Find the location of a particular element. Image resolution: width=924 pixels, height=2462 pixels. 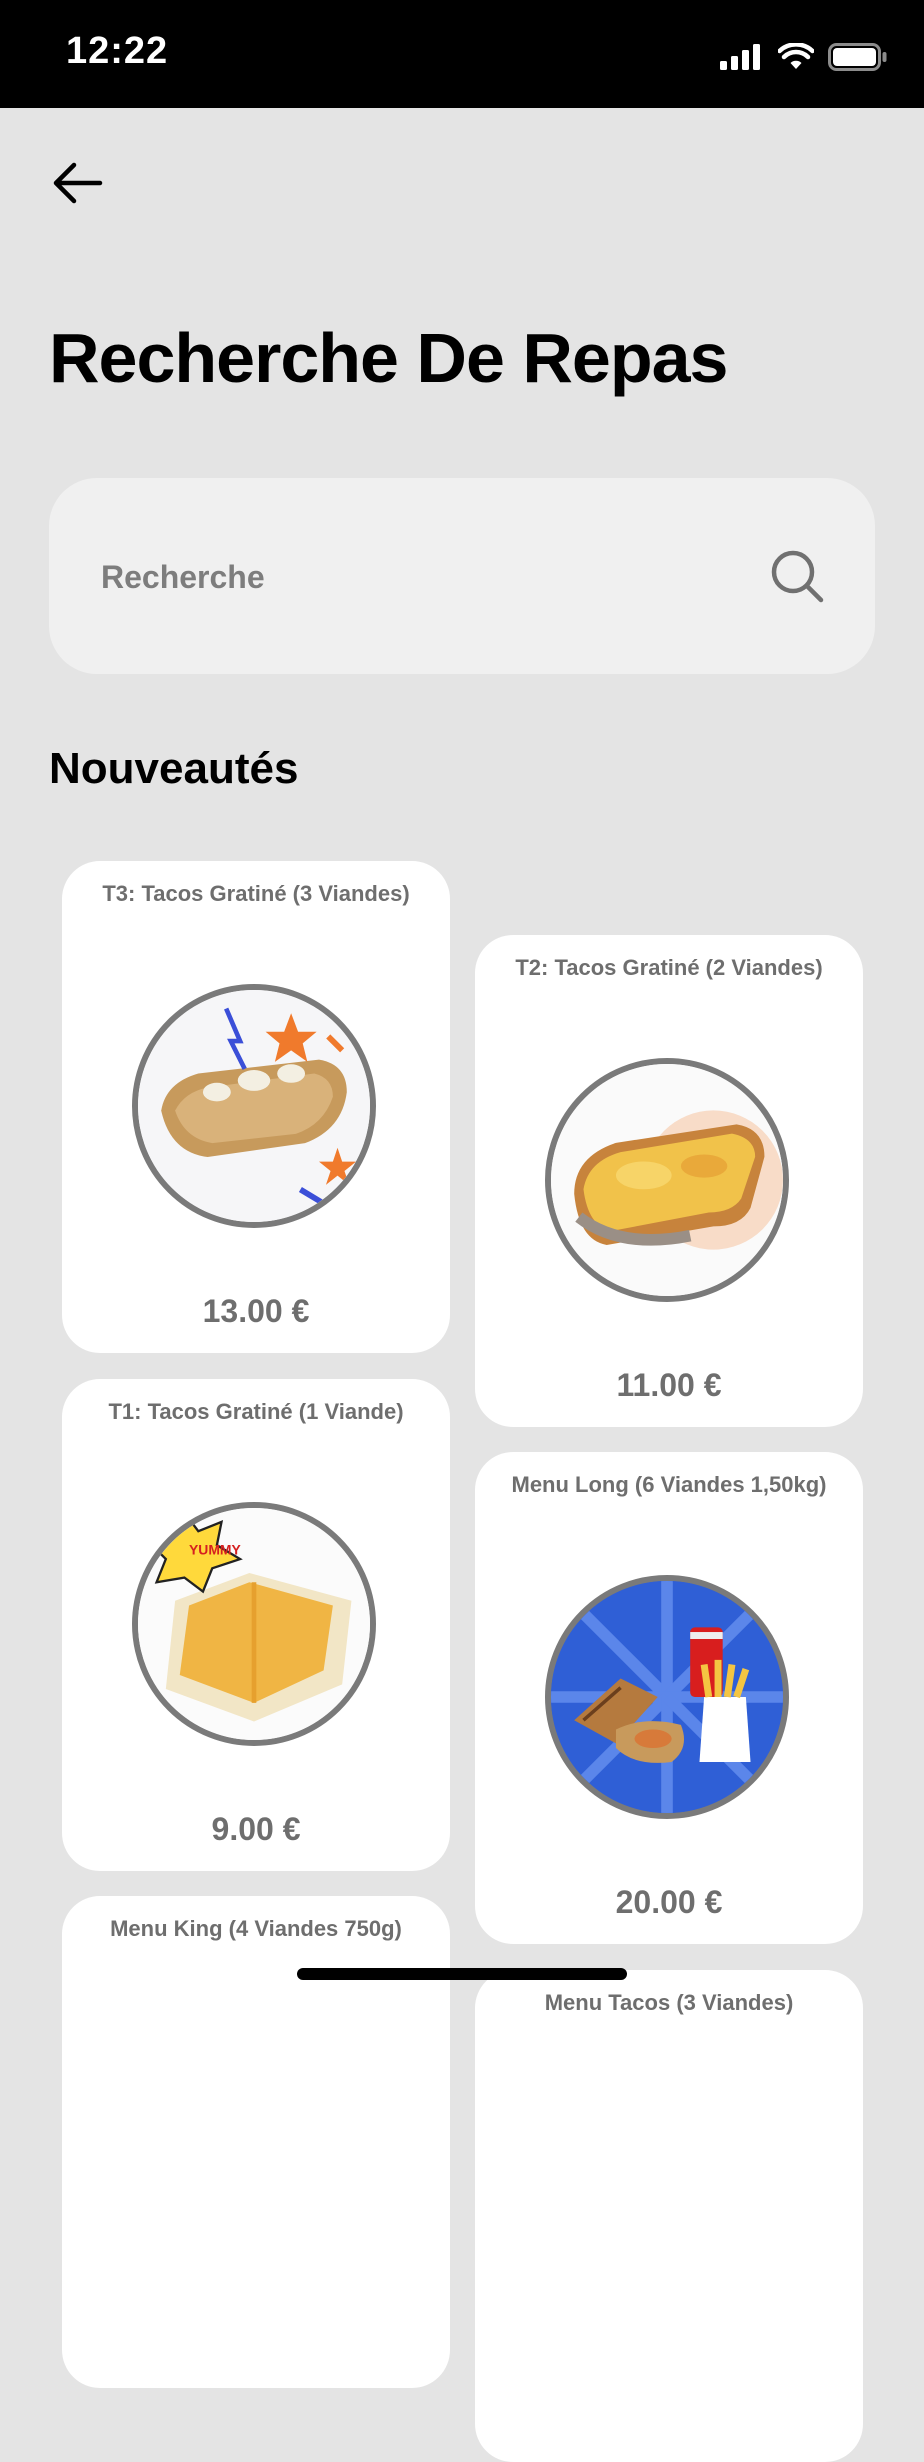

status-bar: 12:22 is located at coordinates (462, 54).